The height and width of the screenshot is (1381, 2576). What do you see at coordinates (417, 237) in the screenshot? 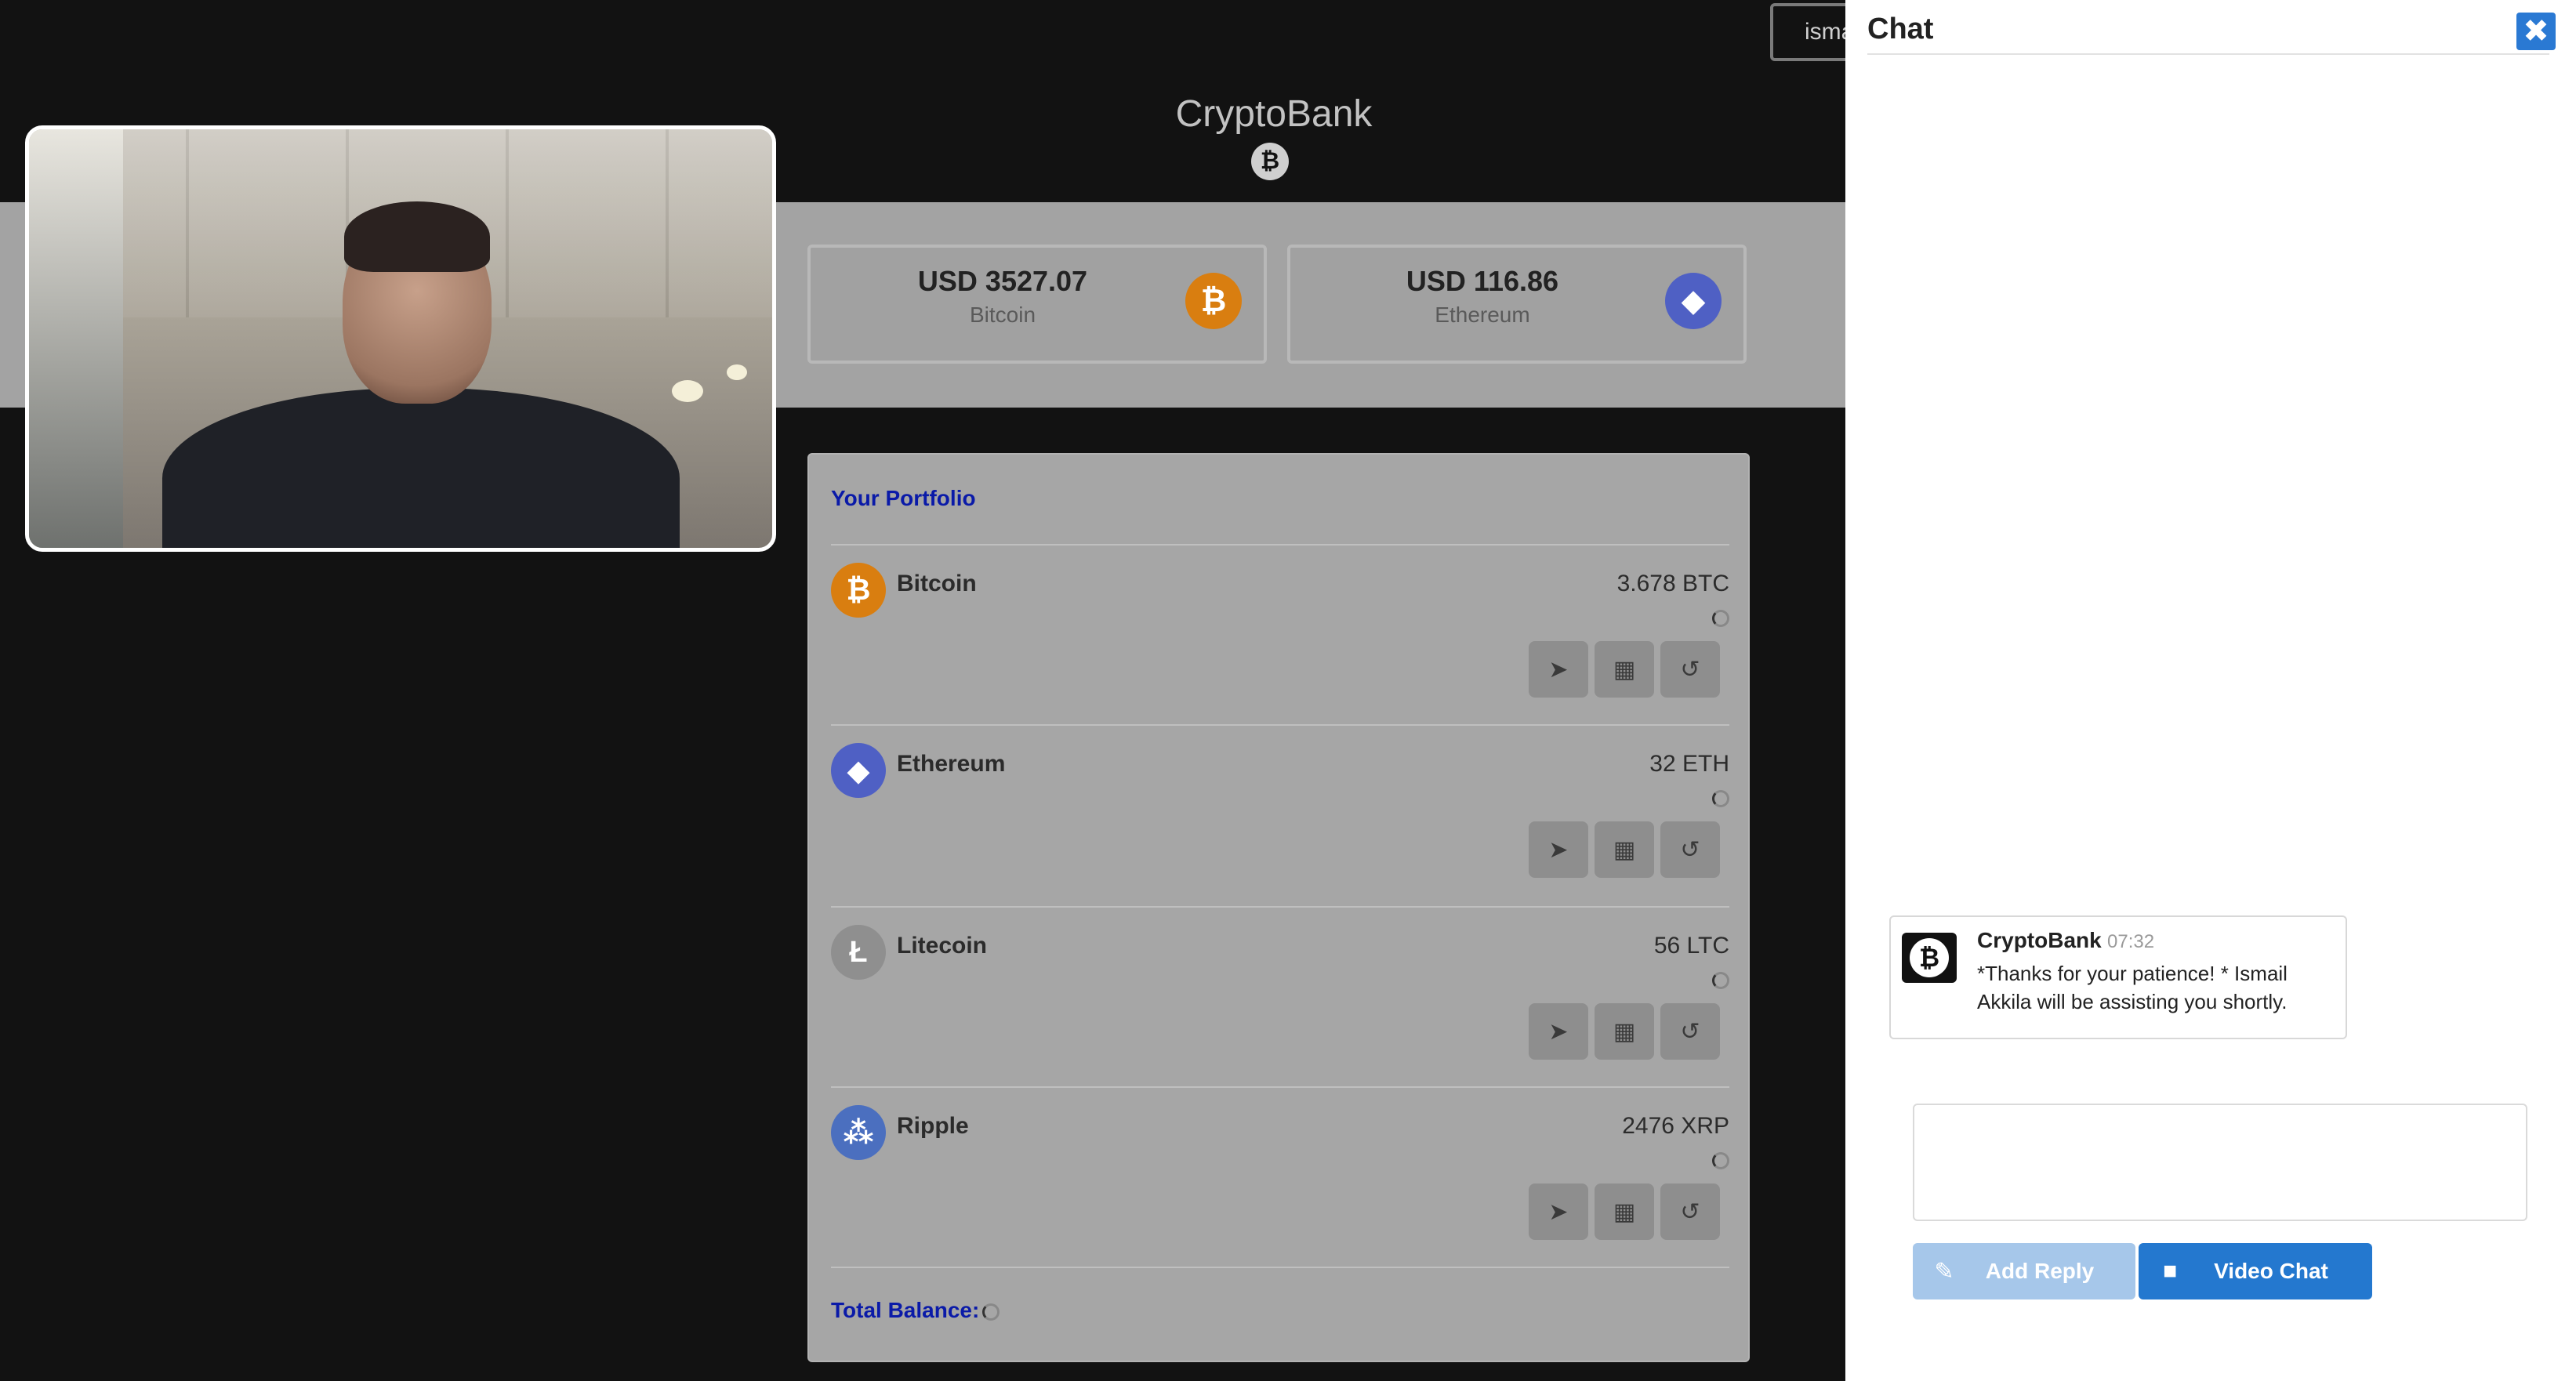
I see `video-person-hair` at bounding box center [417, 237].